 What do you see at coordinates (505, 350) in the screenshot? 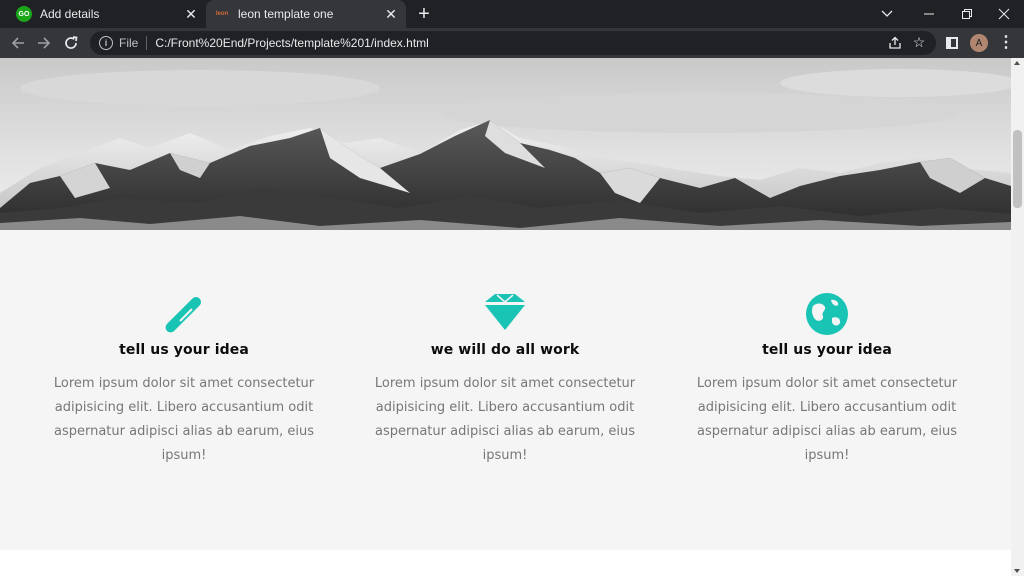
I see `feature-title: we will do all work` at bounding box center [505, 350].